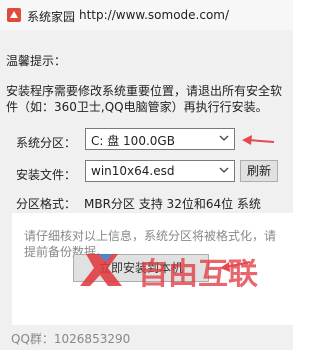  What do you see at coordinates (36, 61) in the screenshot?
I see `tips-heading: 温馨提示：` at bounding box center [36, 61].